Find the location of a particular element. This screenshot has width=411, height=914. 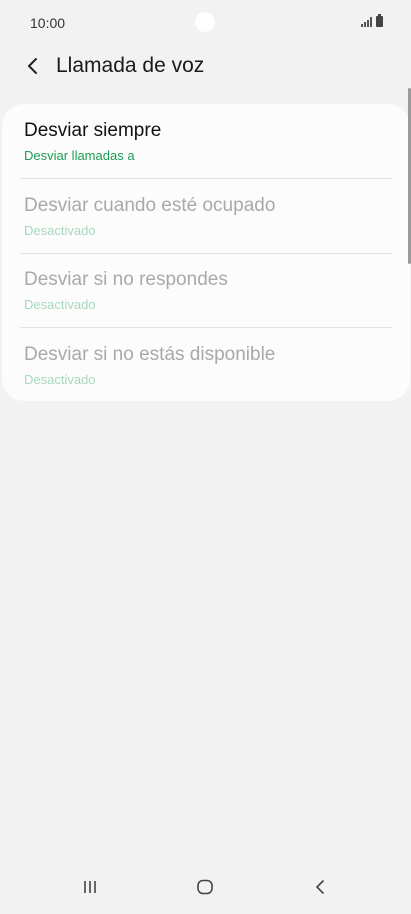

chevron-left-icon is located at coordinates (32, 66).